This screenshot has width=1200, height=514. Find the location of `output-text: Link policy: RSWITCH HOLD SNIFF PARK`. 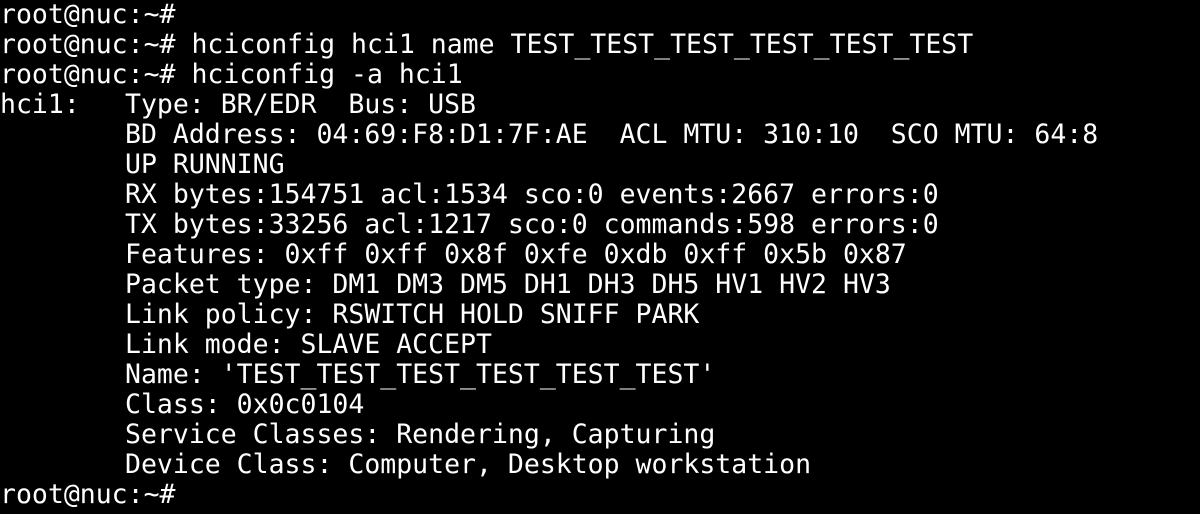

output-text: Link policy: RSWITCH HOLD SNIFF PARK is located at coordinates (412, 315).